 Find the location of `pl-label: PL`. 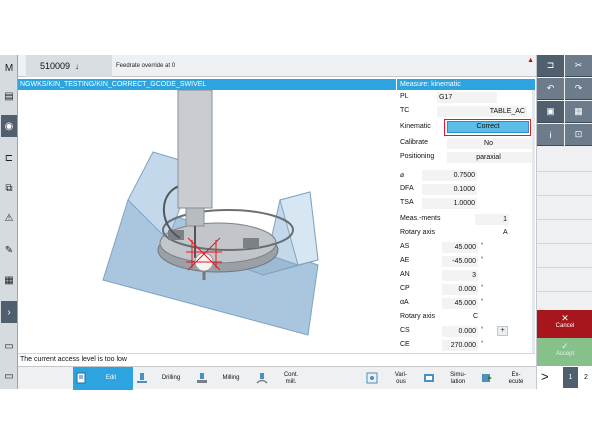

pl-label: PL is located at coordinates (404, 96).